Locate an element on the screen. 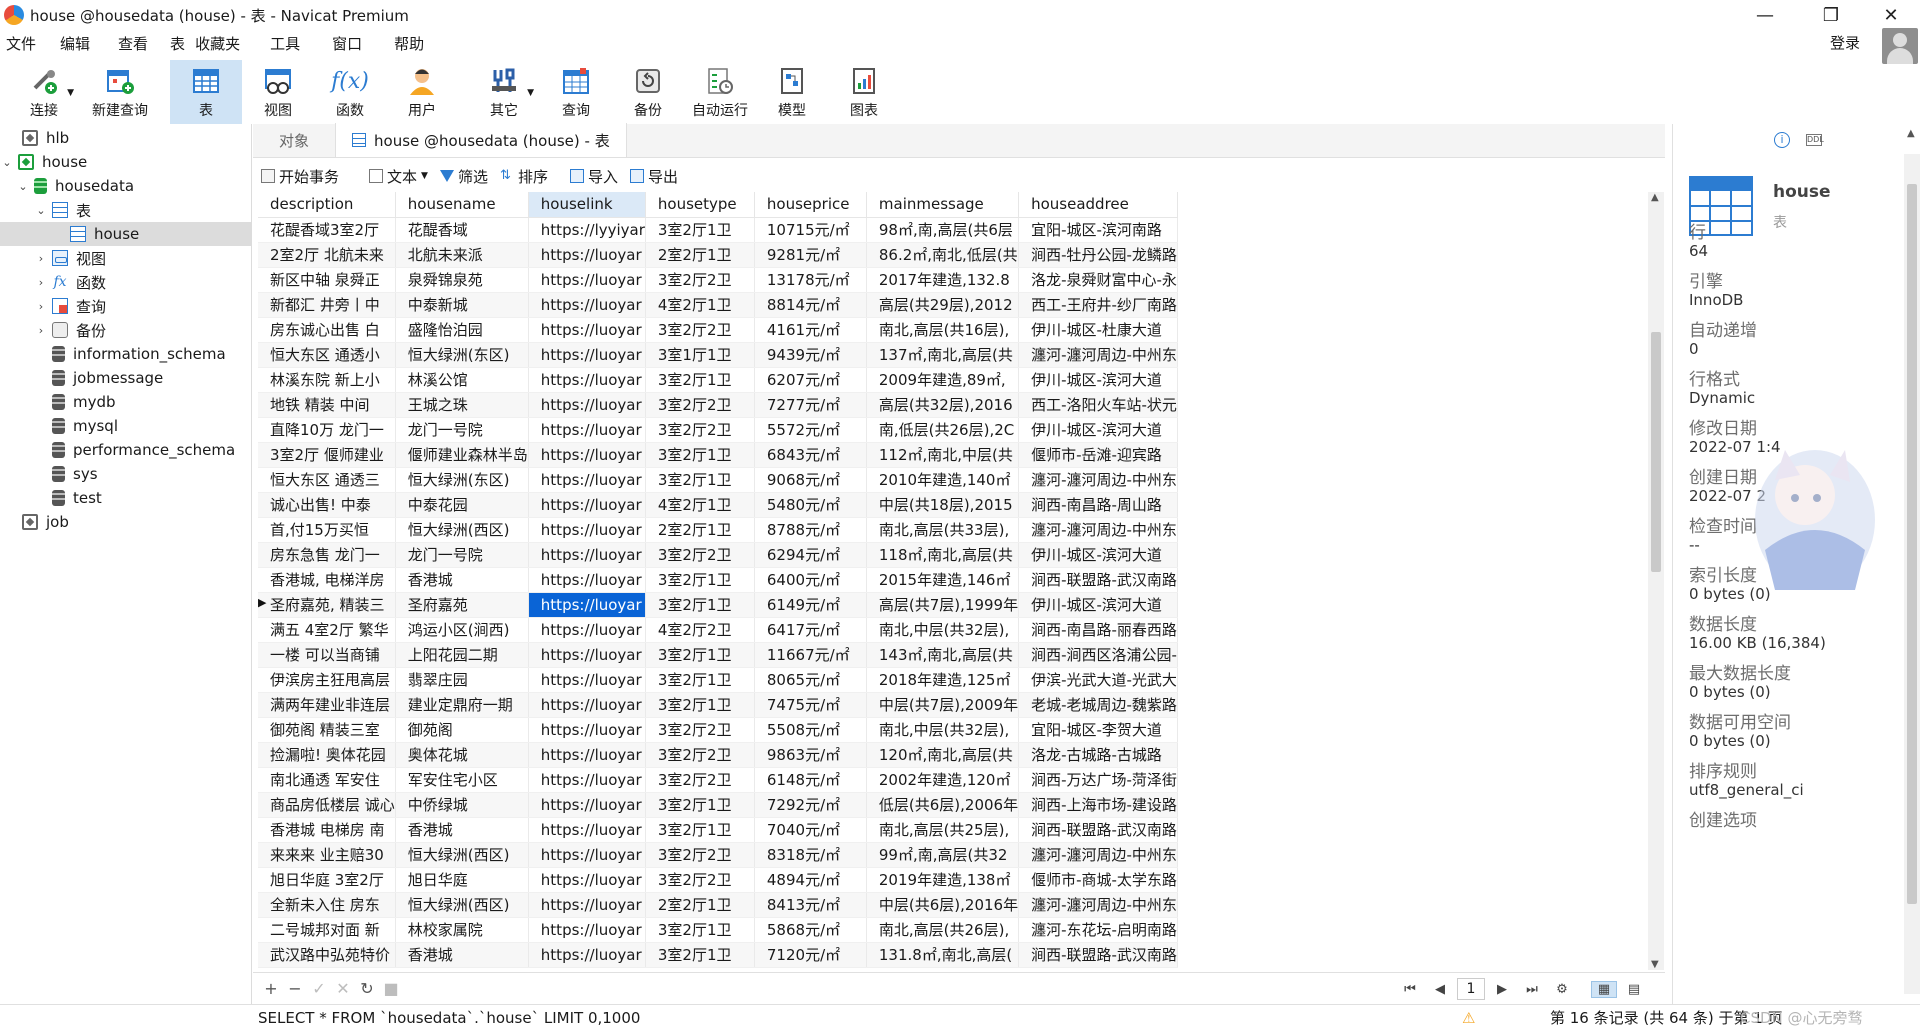 The width and height of the screenshot is (1920, 1030). cell-housename: 圣府嘉苑 is located at coordinates (462, 605).